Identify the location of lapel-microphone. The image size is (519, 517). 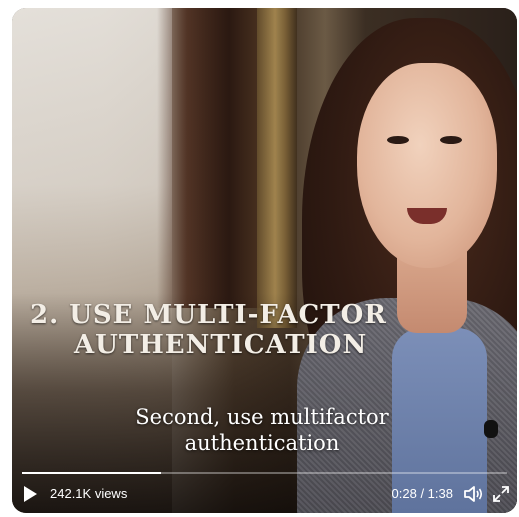
(491, 429).